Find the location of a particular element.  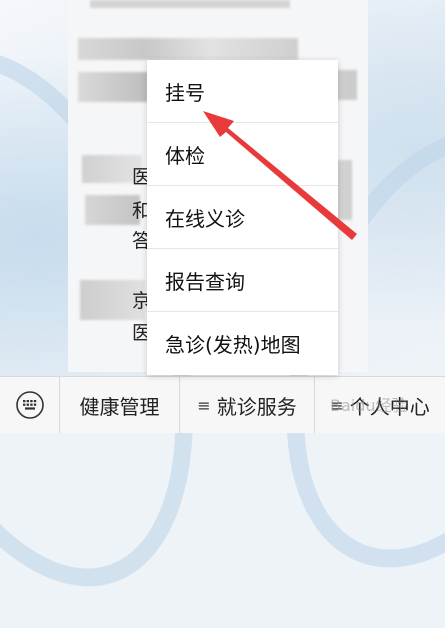

menu-item-online-consult: 在线义诊 is located at coordinates (242, 217).